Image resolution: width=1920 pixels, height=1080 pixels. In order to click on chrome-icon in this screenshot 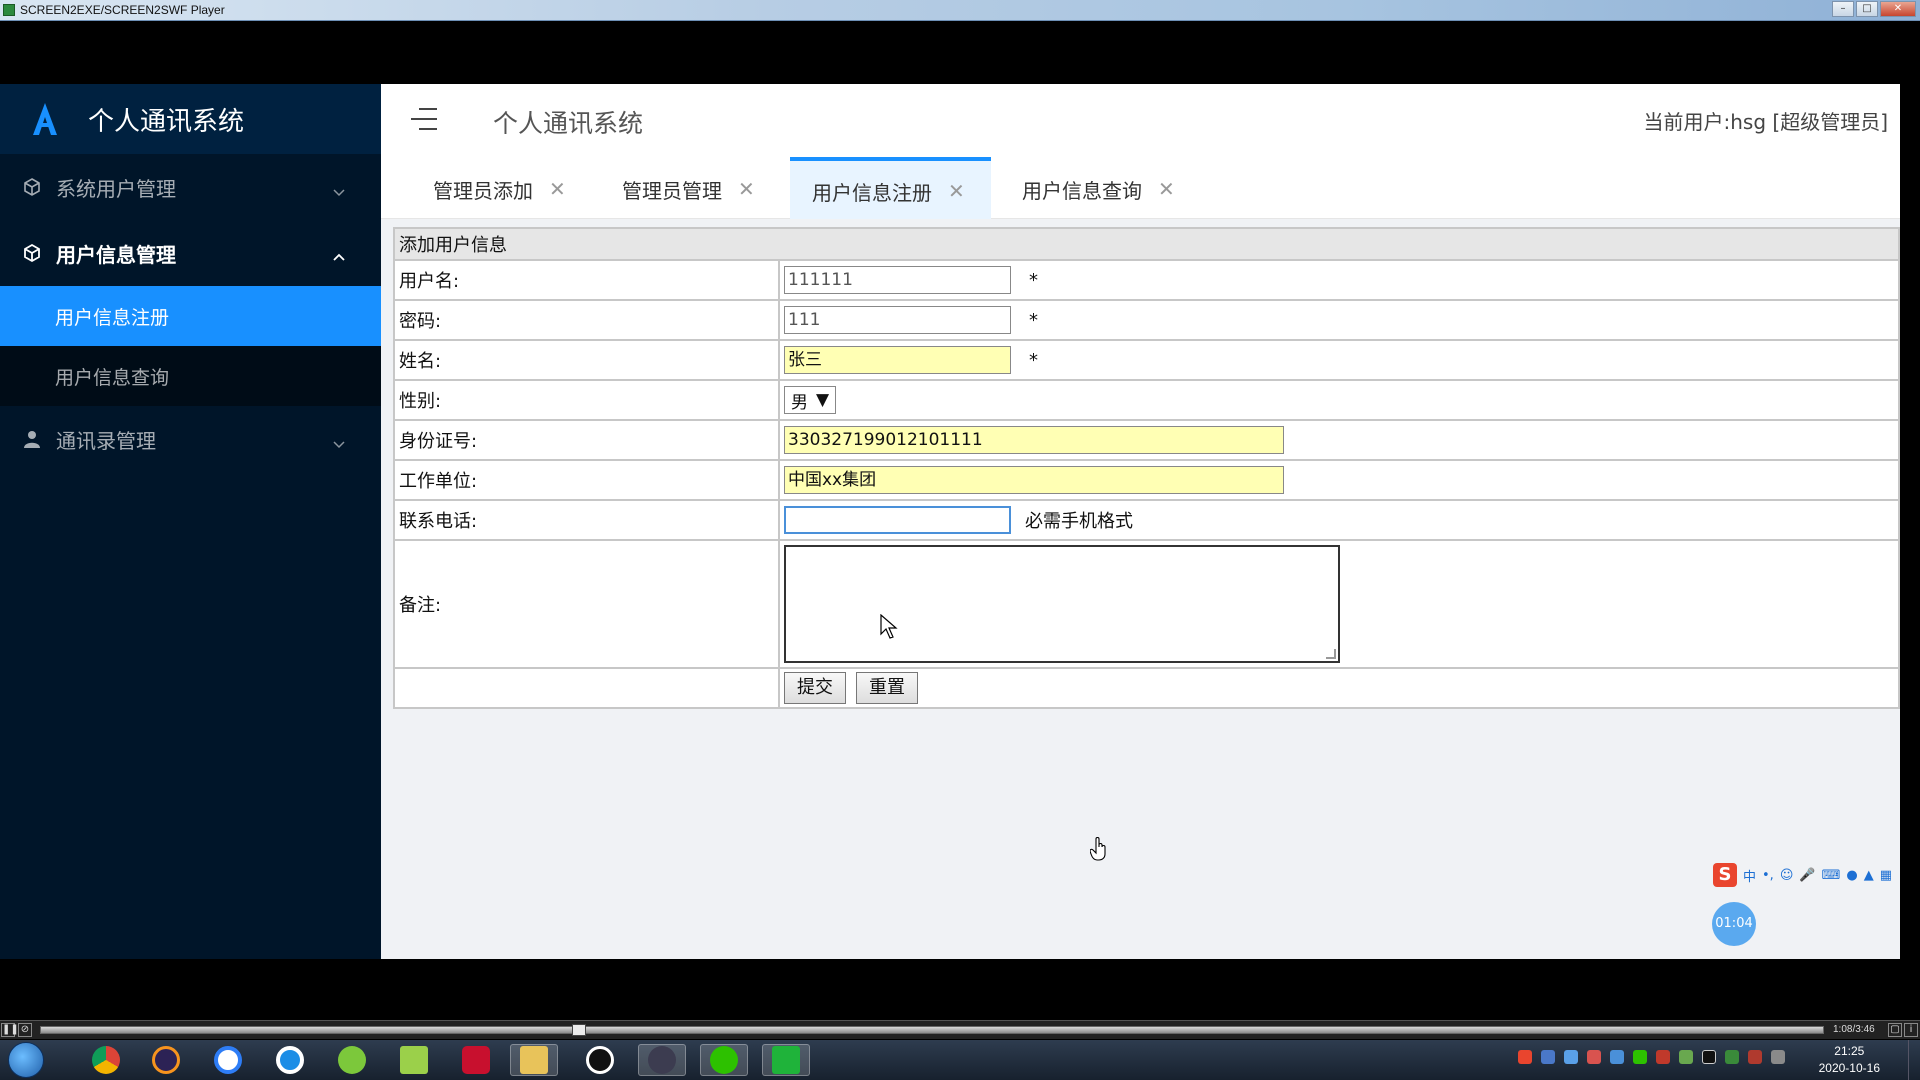, I will do `click(106, 1060)`.